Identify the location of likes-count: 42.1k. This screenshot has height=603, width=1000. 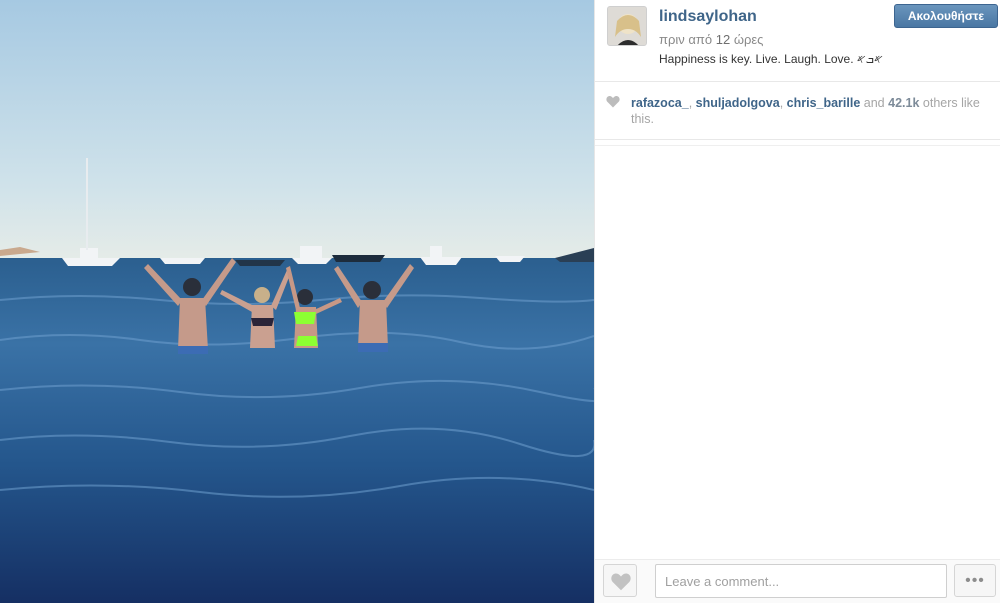
(903, 103).